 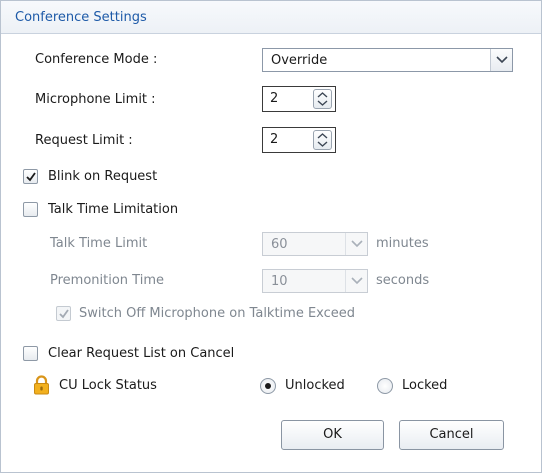 I want to click on premonition-time-select: 10, so click(x=315, y=281).